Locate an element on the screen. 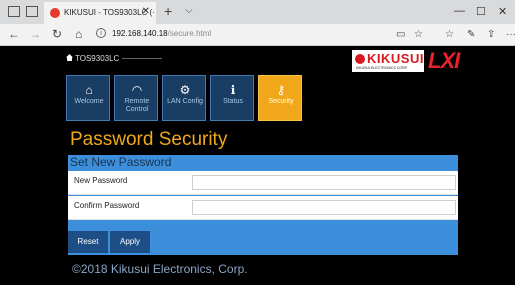 This screenshot has width=515, height=285. reload-icon: ↻ is located at coordinates (57, 34).